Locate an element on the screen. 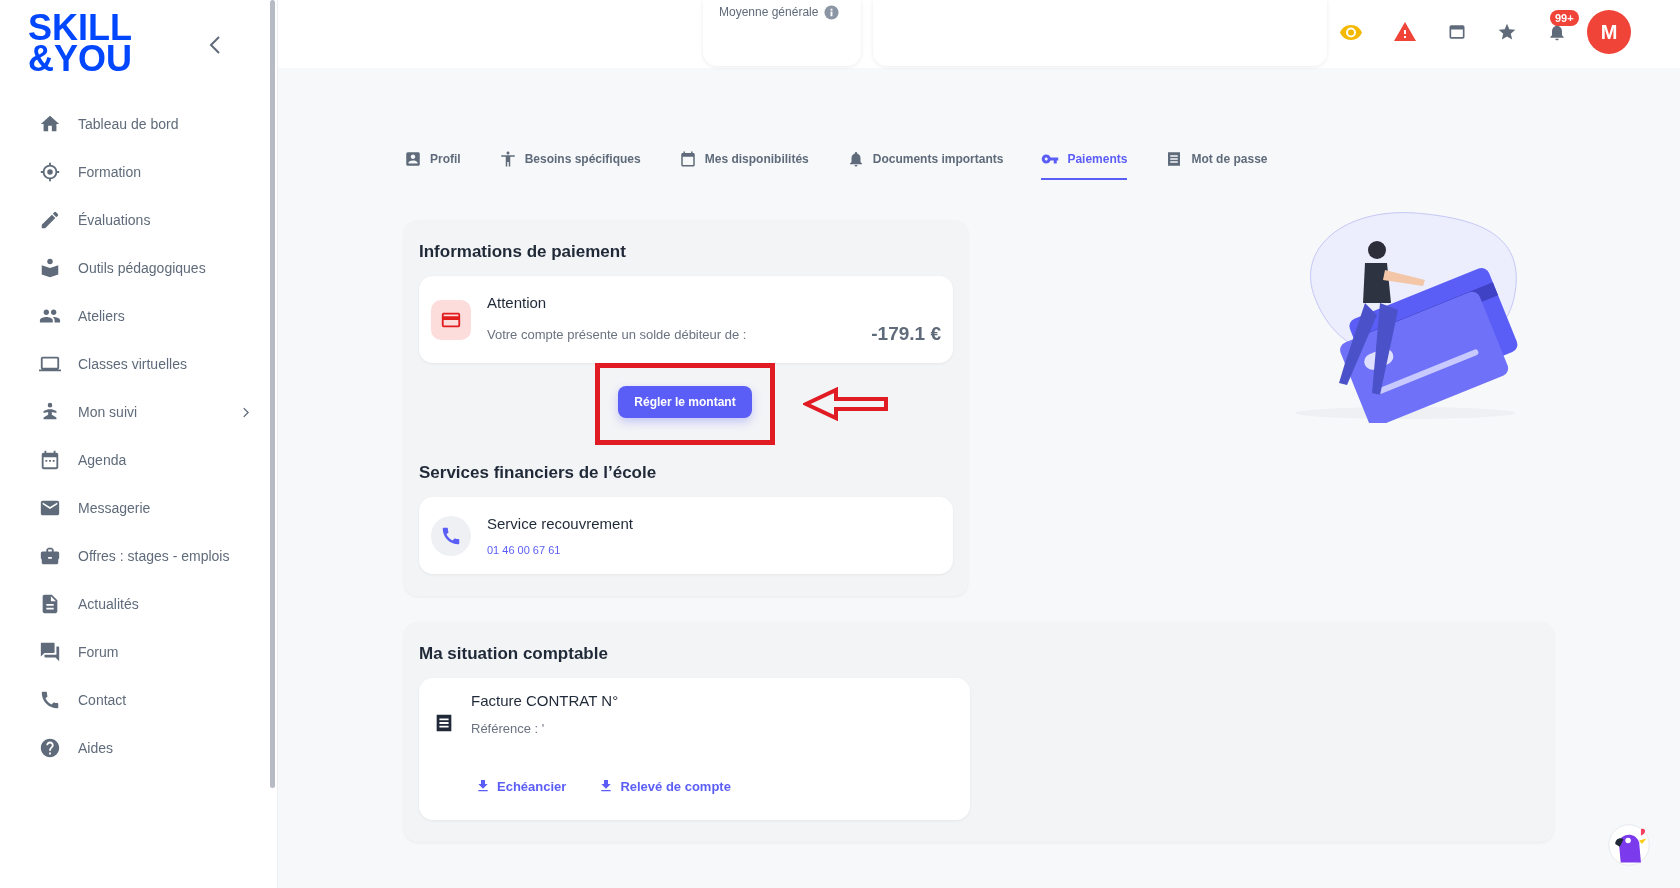  alert-title: Attention is located at coordinates (517, 302).